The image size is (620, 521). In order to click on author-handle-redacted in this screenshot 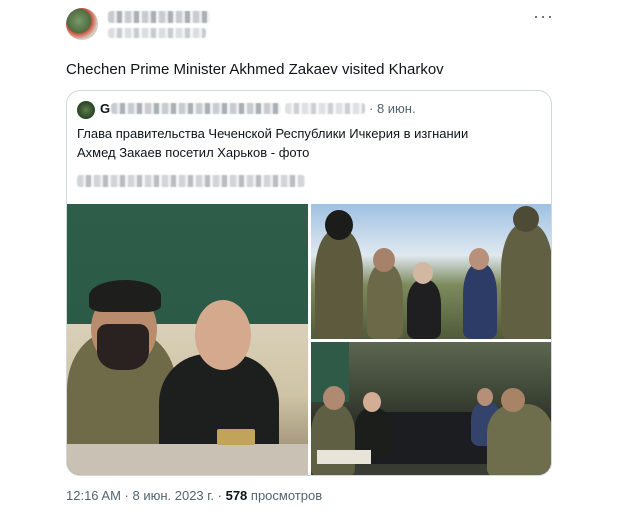, I will do `click(157, 33)`.